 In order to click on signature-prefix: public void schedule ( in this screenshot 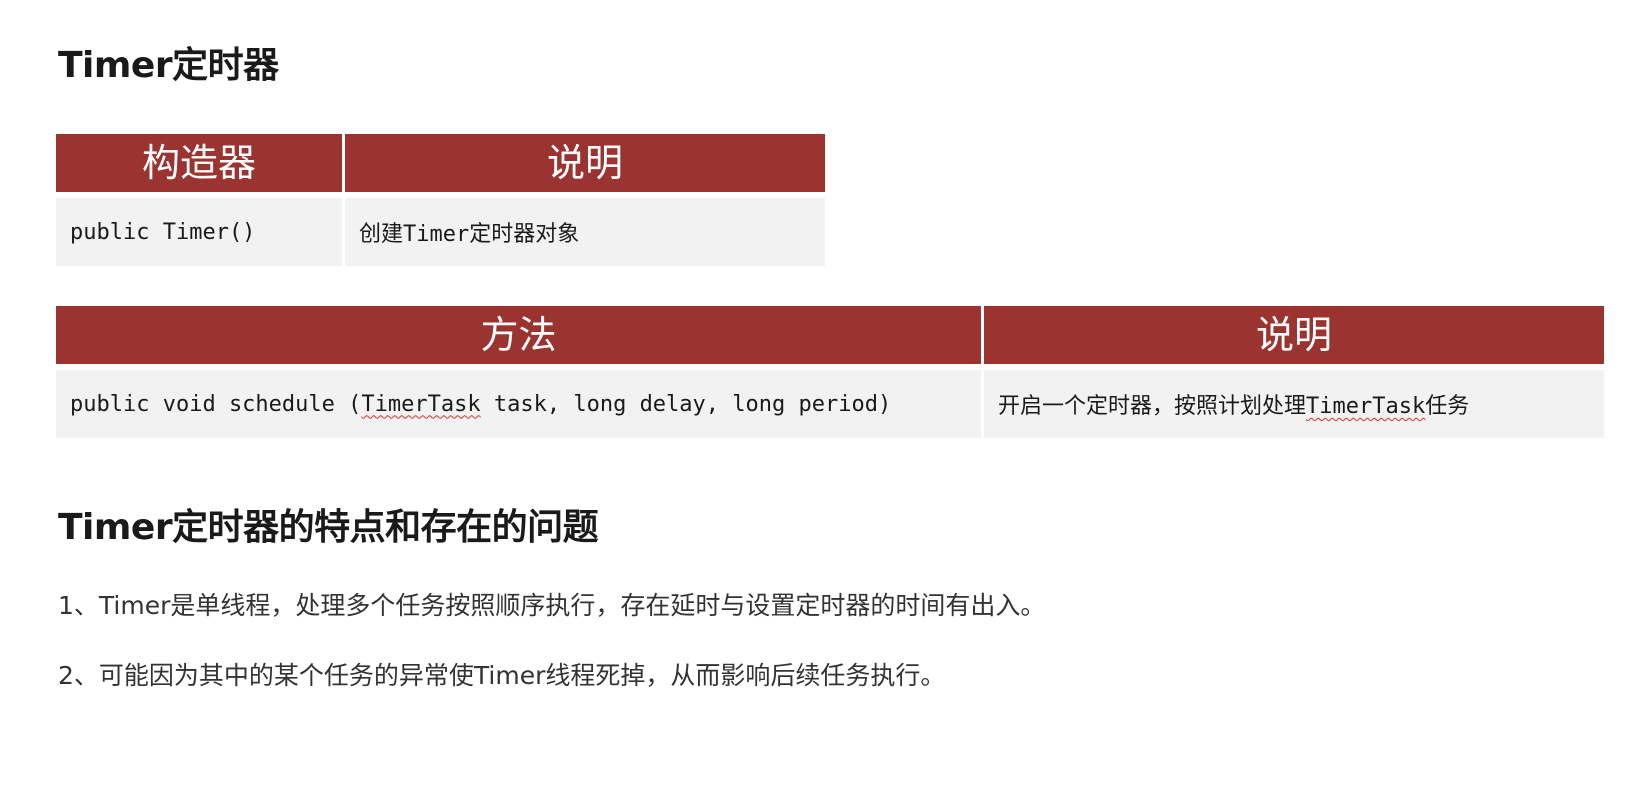, I will do `click(216, 404)`.